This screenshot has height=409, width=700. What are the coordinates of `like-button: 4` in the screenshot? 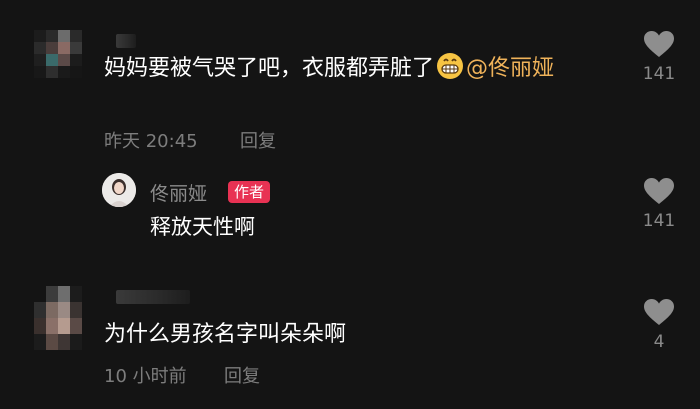 It's located at (659, 325).